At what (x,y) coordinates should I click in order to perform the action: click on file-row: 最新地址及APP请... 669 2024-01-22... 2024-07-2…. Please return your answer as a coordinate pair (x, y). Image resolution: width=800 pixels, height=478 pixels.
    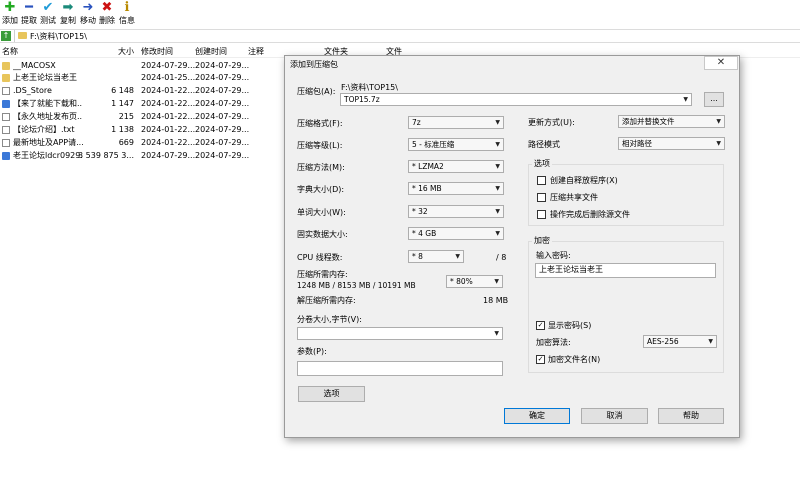
    Looking at the image, I should click on (142, 143).